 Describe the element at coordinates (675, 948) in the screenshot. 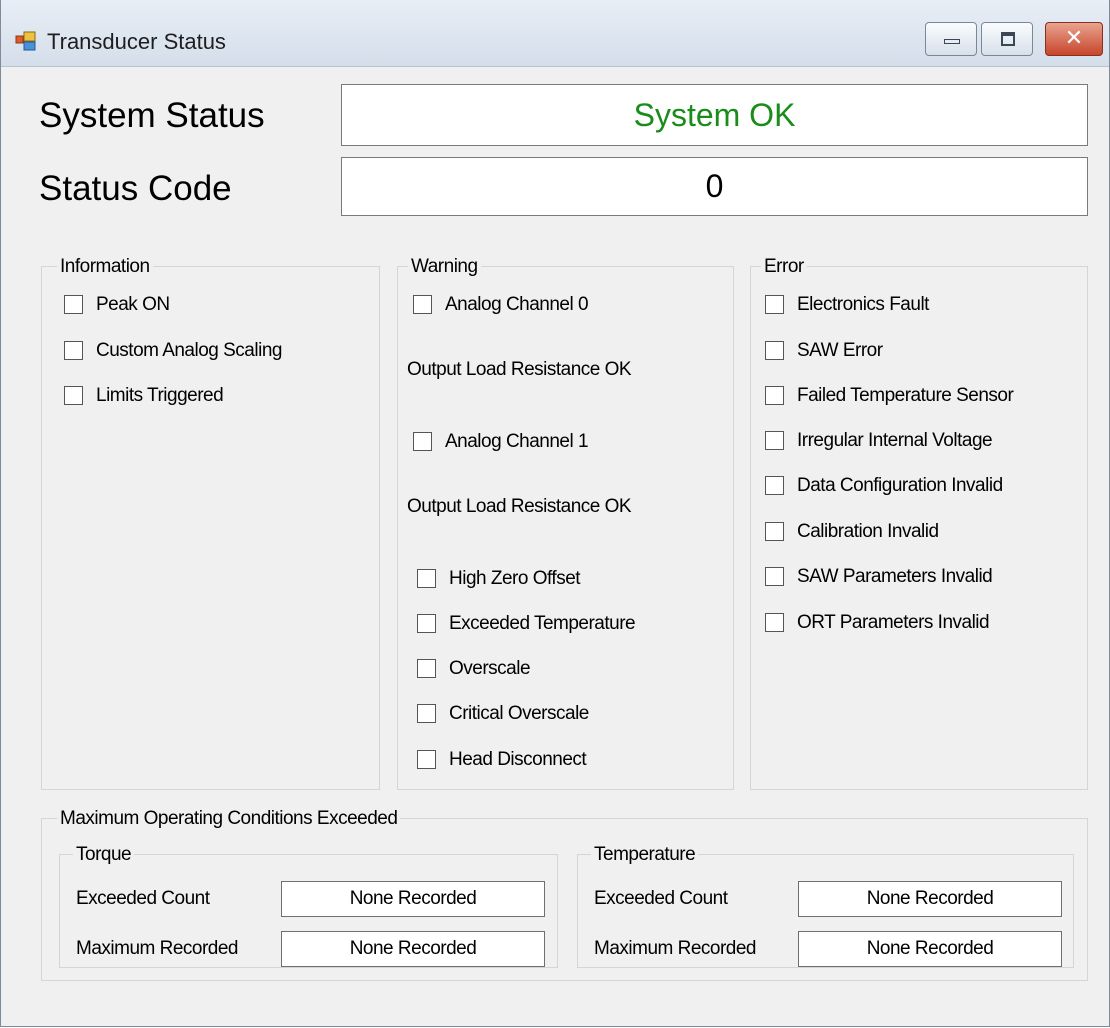

I see `temperature-max-recorded-label: Maximum Recorded` at that location.